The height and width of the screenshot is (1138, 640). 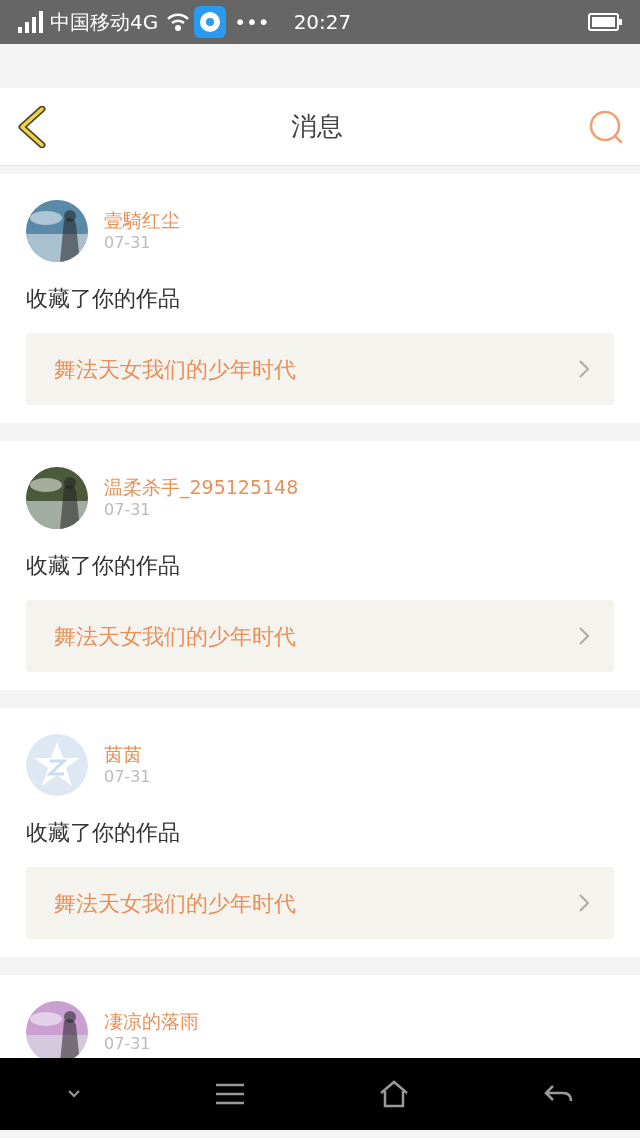 I want to click on user-name: 壹騎红尘, so click(x=142, y=220).